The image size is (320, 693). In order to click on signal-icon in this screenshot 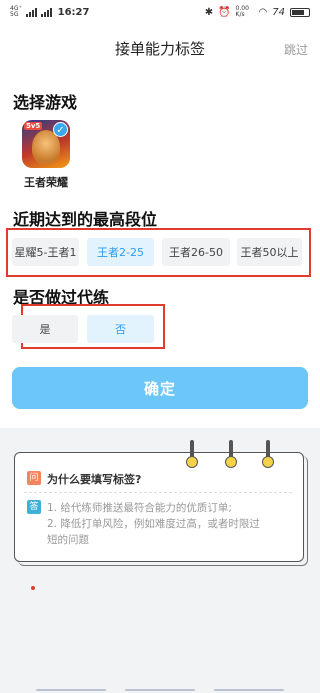, I will do `click(31, 12)`.